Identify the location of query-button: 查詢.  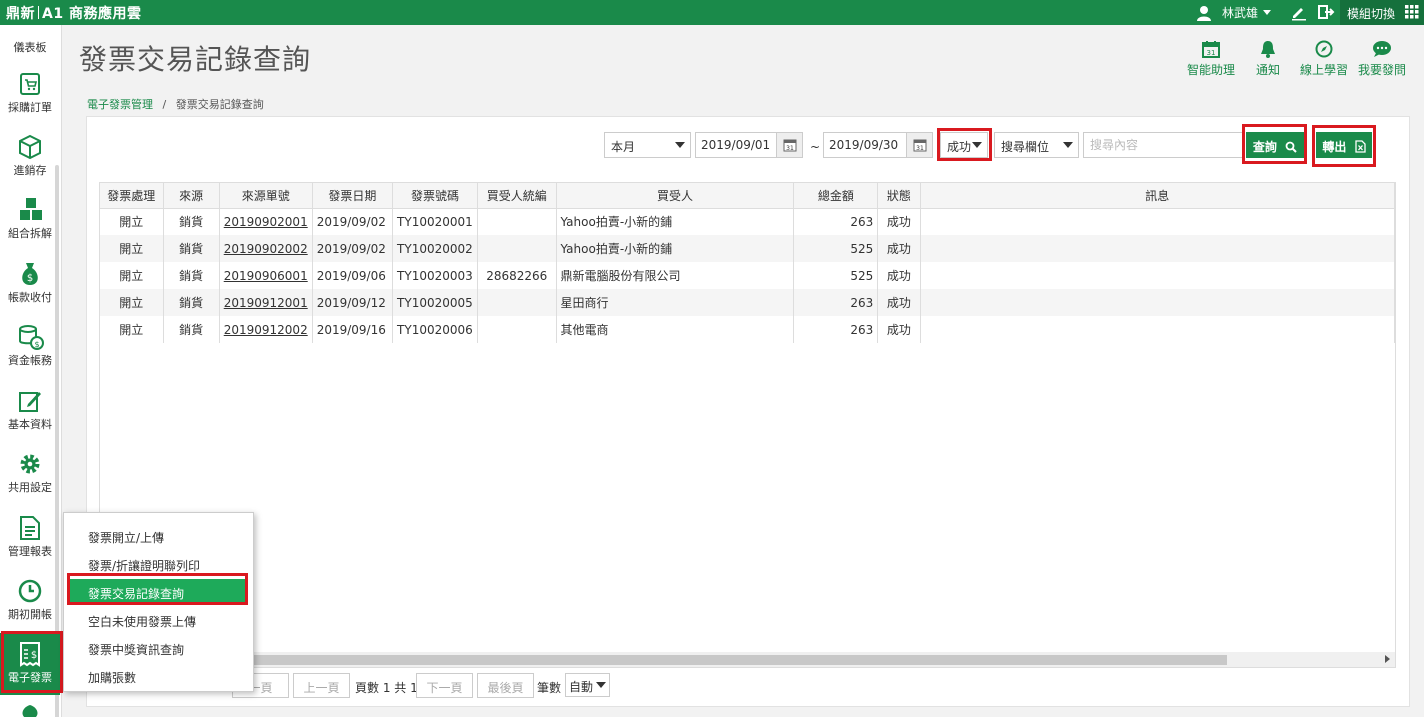
(1275, 145).